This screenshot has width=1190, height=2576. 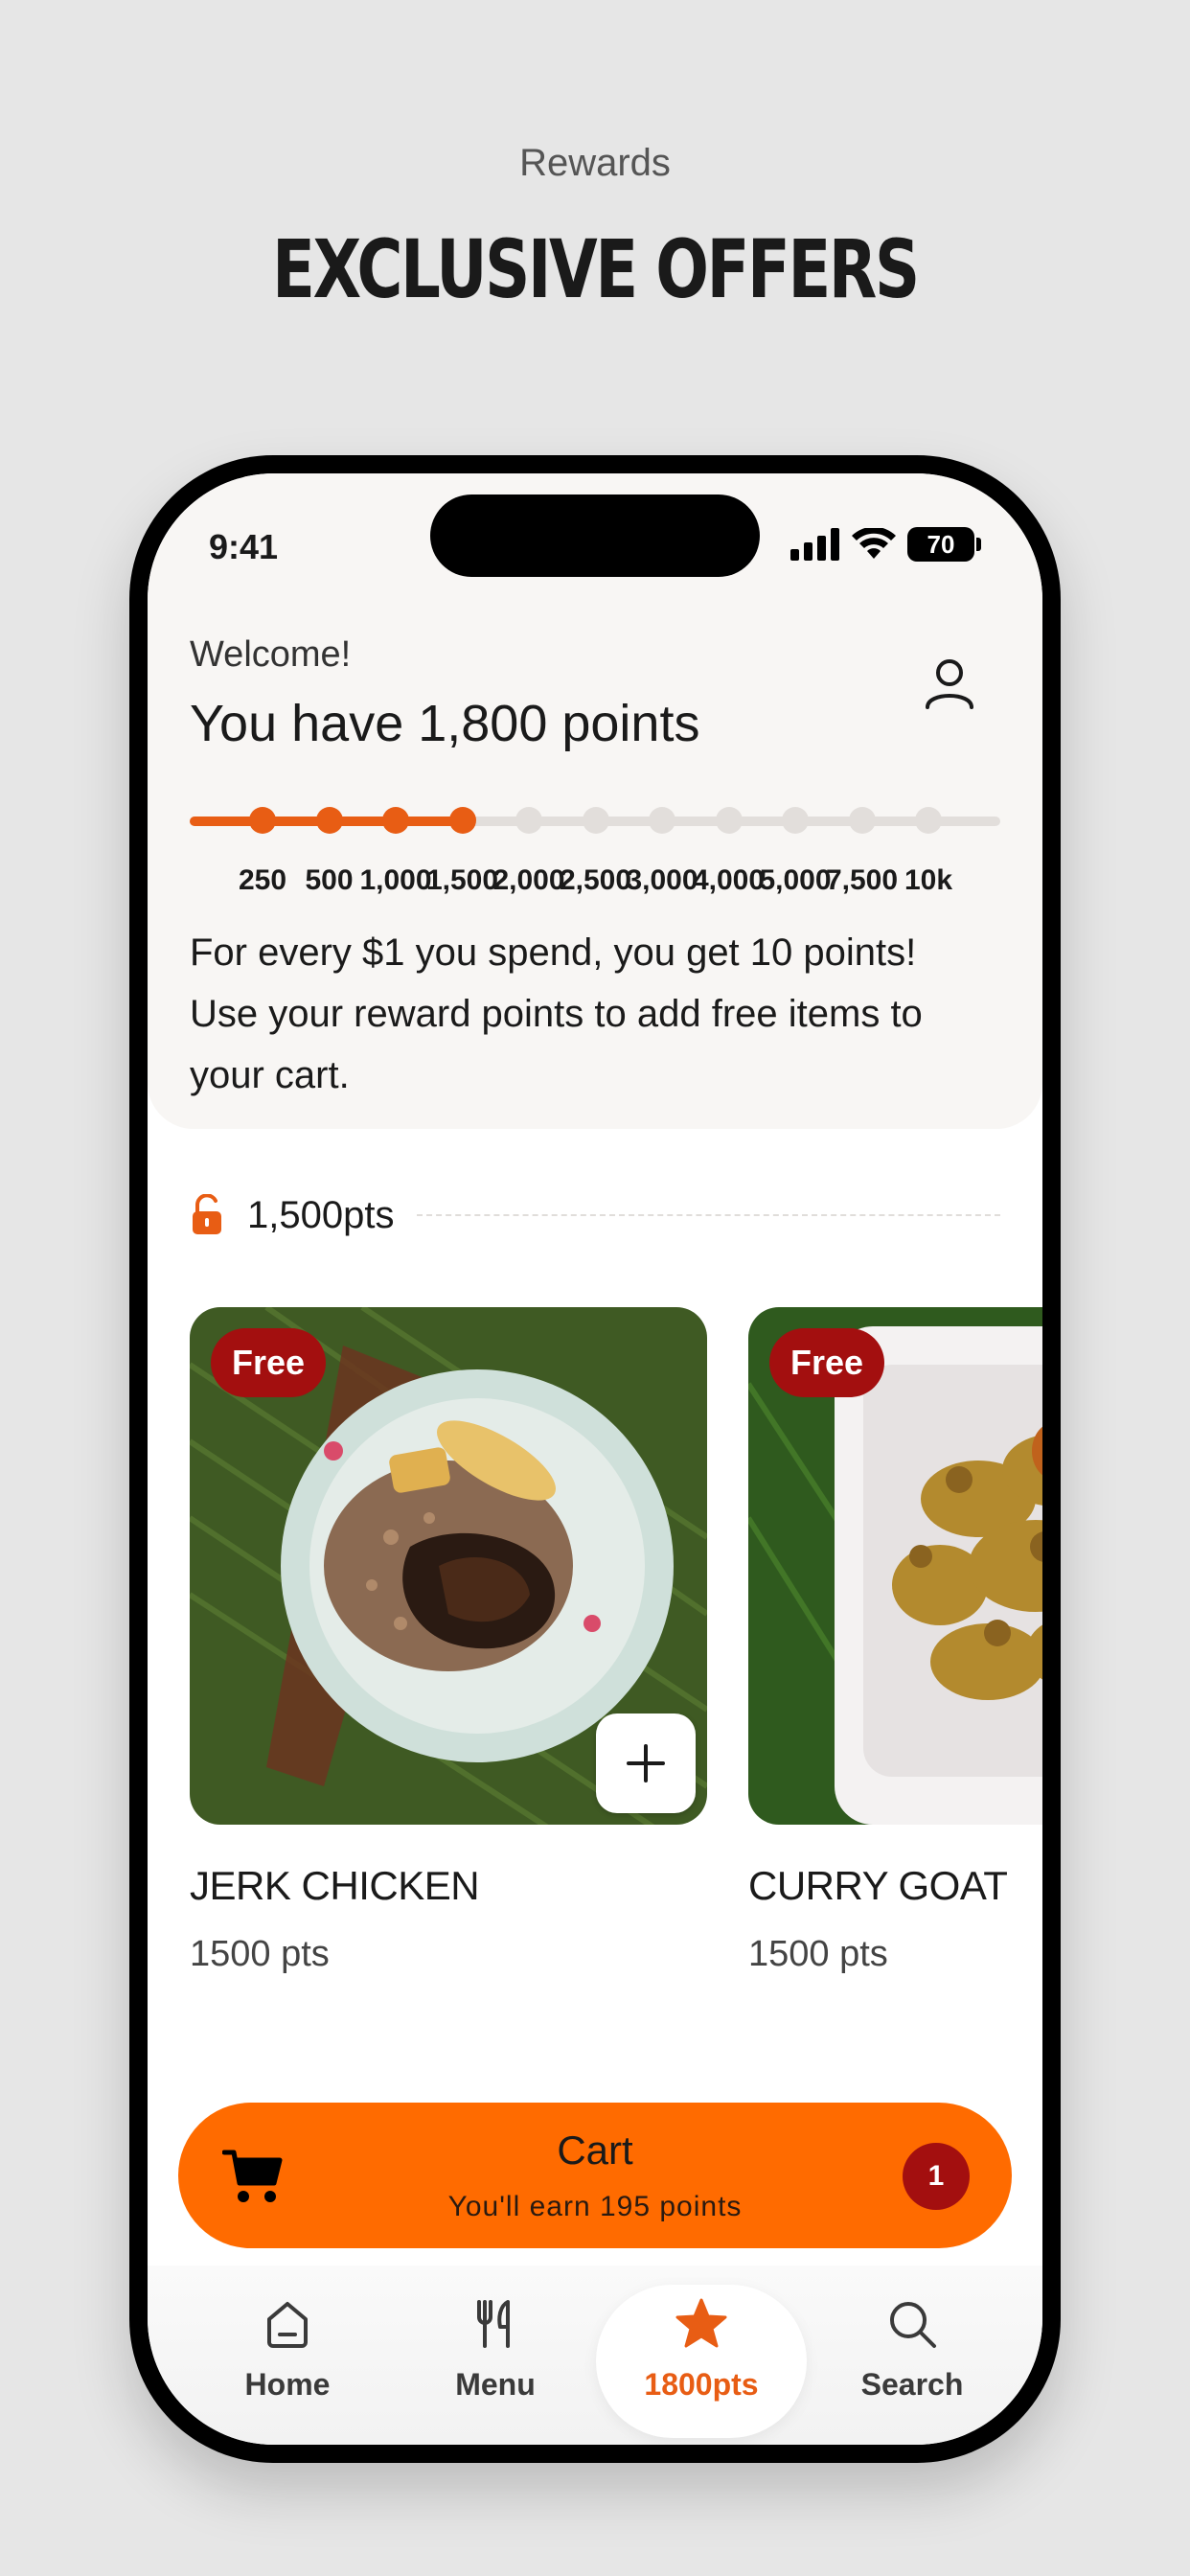 I want to click on battery-level: 70, so click(x=941, y=544).